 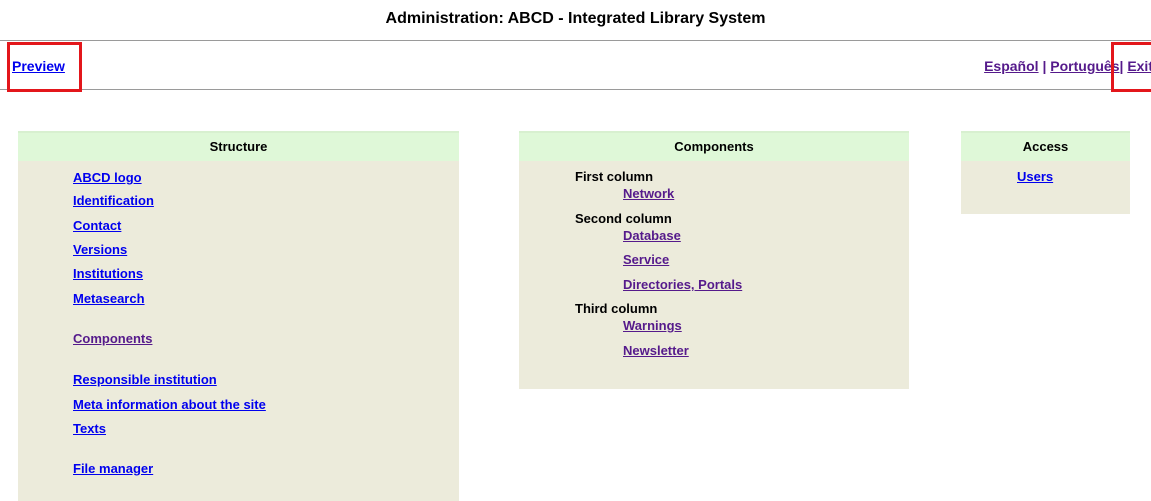 I want to click on components-panel-header: Components, so click(x=714, y=146).